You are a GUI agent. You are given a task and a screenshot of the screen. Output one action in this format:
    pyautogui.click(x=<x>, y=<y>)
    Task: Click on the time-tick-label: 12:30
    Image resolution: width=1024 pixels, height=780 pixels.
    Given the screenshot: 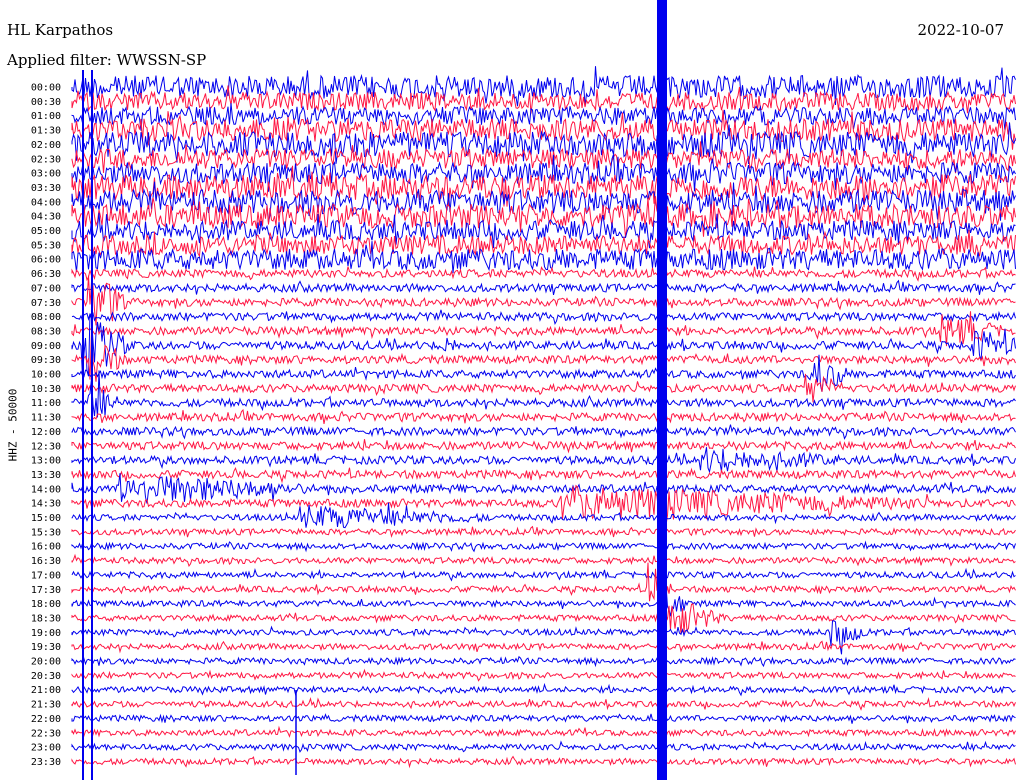 What is the action you would take?
    pyautogui.click(x=46, y=446)
    